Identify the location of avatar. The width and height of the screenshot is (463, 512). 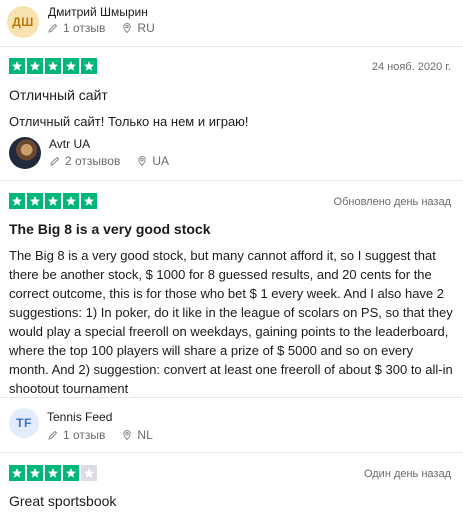
(25, 153).